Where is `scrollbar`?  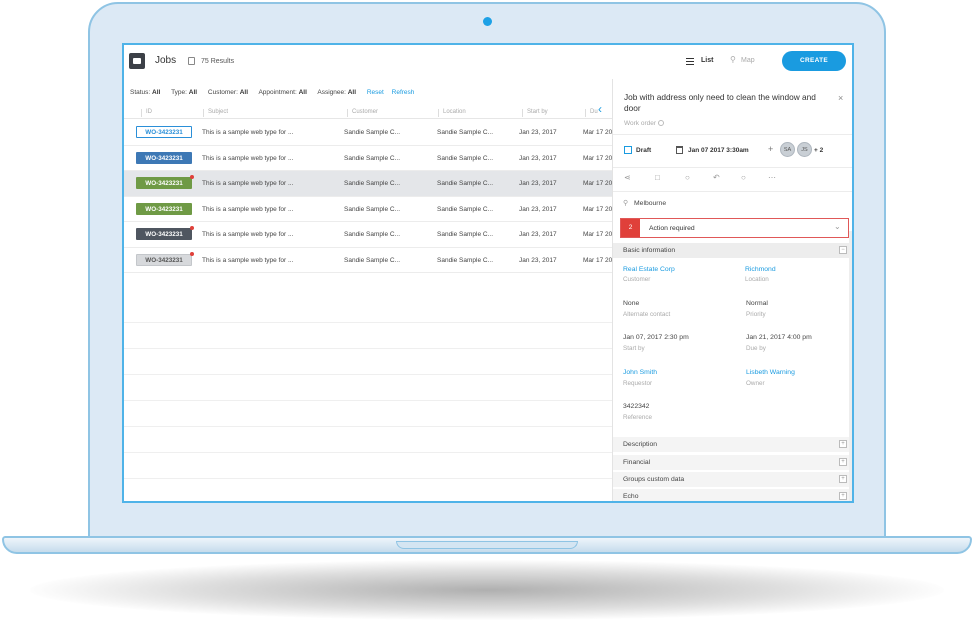
scrollbar is located at coordinates (850, 366).